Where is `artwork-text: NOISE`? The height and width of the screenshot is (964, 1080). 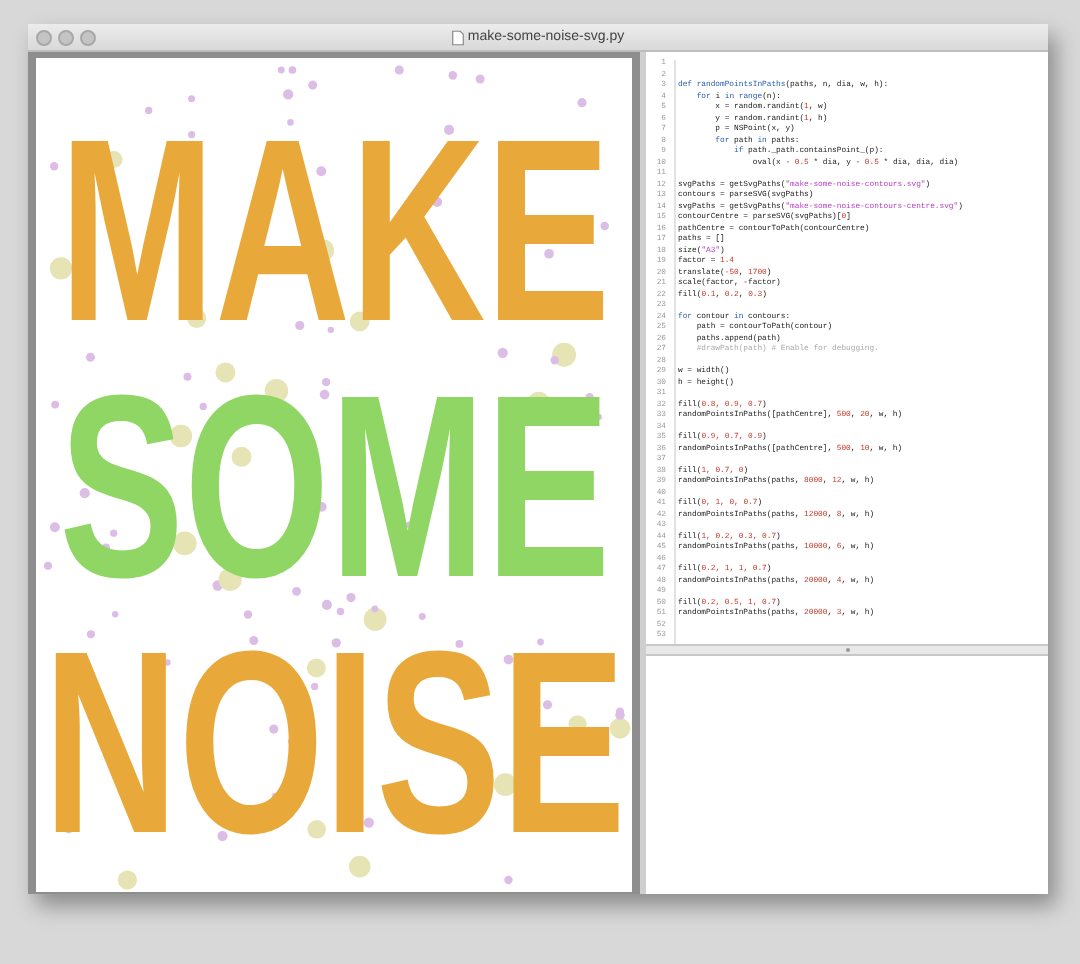
artwork-text: NOISE is located at coordinates (334, 742).